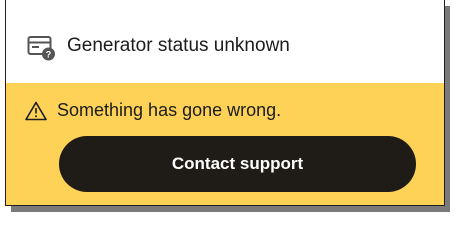  Describe the element at coordinates (230, 209) in the screenshot. I see `card-shadow-bottom` at that location.